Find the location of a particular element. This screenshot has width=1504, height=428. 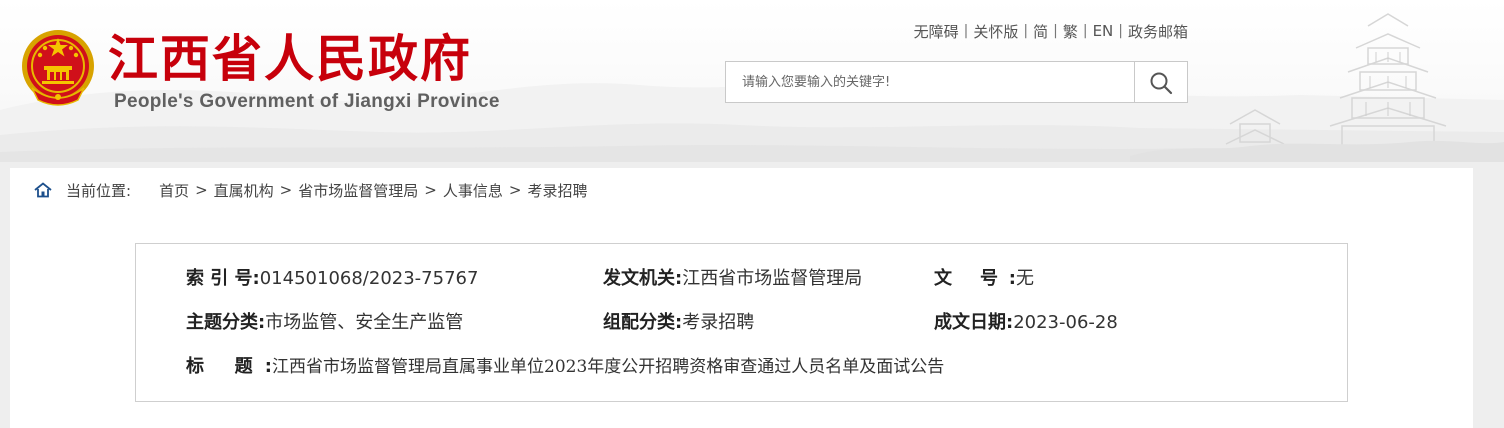

date-field: 成文日期:2023-06-28 is located at coordinates (1026, 323).